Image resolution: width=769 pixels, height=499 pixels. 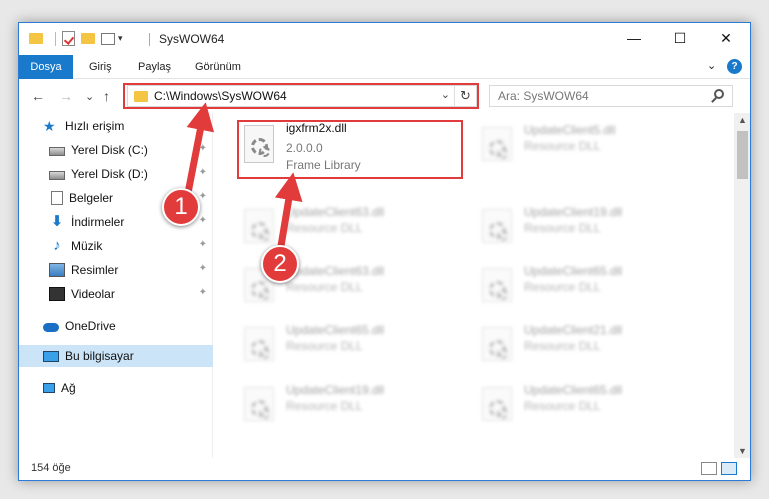 What do you see at coordinates (76, 38) in the screenshot?
I see `quick-access-toolbar: ▾` at bounding box center [76, 38].